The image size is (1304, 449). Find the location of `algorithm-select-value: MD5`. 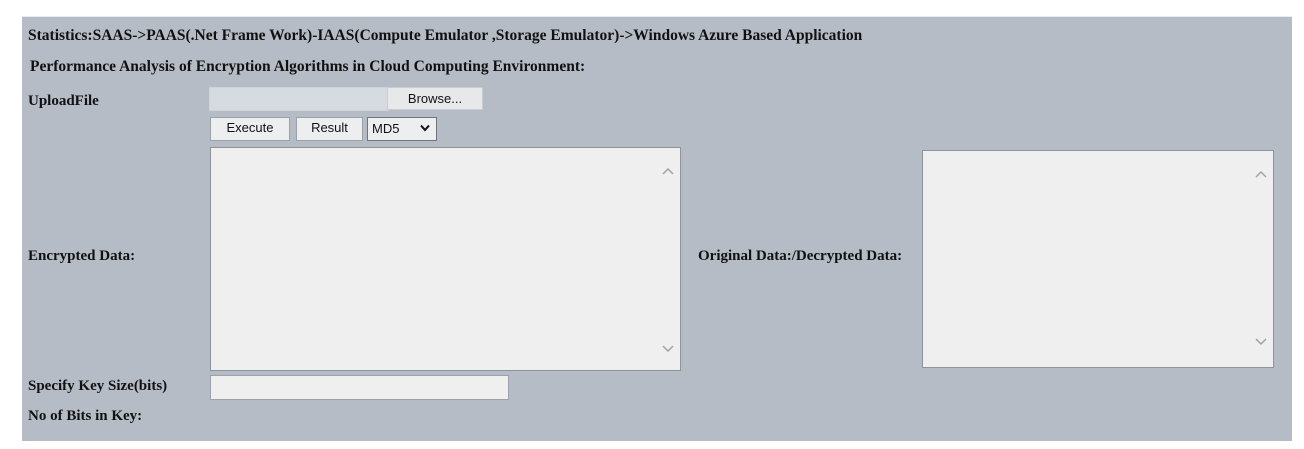

algorithm-select-value: MD5 is located at coordinates (386, 128).